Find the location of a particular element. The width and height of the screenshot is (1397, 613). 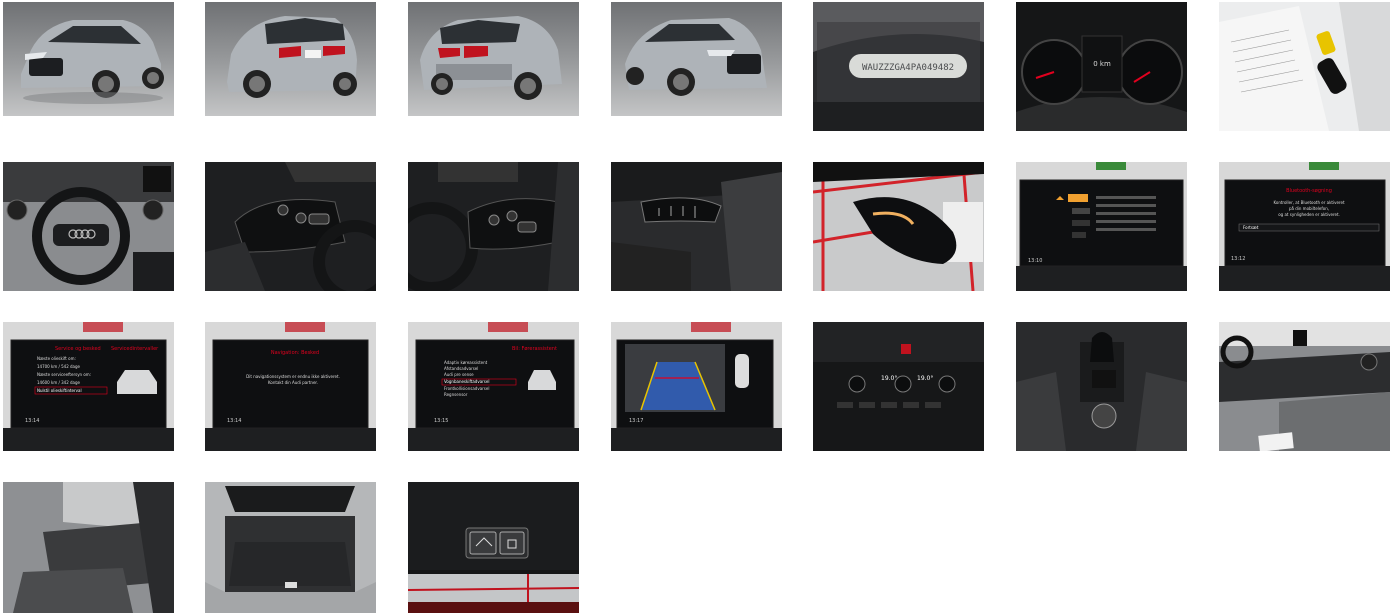

photo-rear-view-mirror is located at coordinates (898, 226).